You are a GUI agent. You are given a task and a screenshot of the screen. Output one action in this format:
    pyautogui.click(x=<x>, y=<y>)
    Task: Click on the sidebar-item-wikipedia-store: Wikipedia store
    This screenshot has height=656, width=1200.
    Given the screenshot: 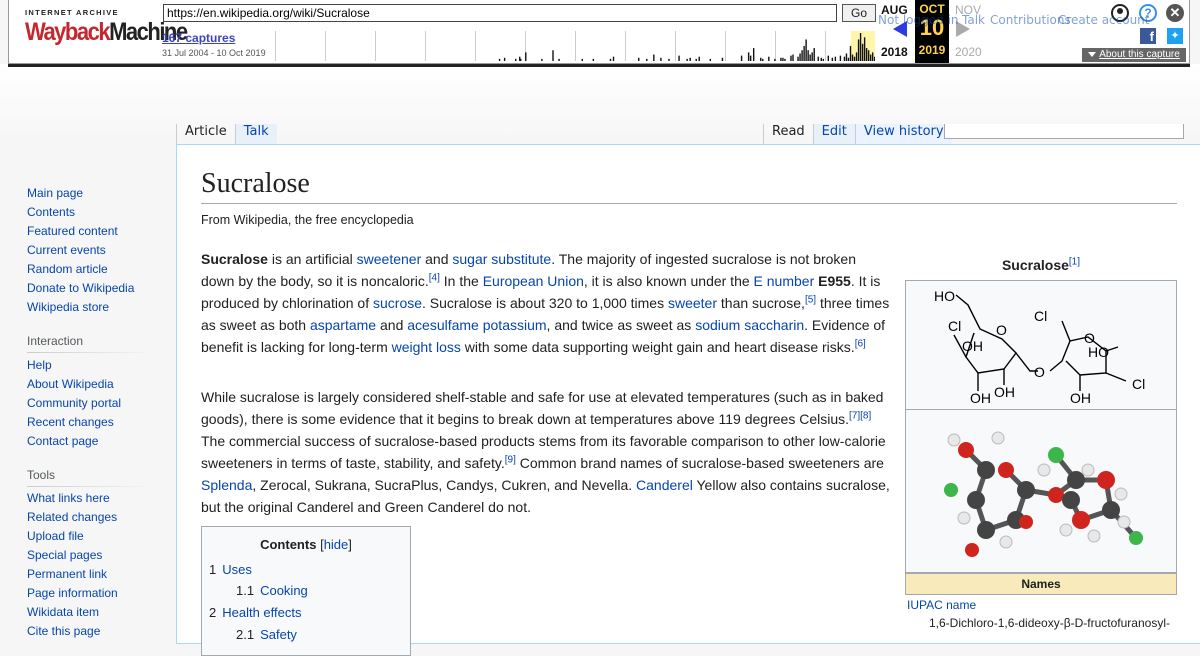 What is the action you would take?
    pyautogui.click(x=68, y=307)
    